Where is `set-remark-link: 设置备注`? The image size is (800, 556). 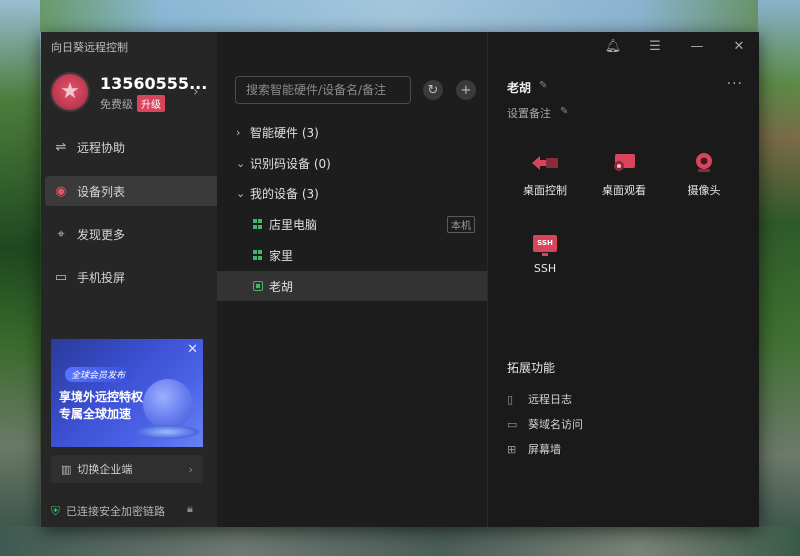 set-remark-link: 设置备注 is located at coordinates (529, 113).